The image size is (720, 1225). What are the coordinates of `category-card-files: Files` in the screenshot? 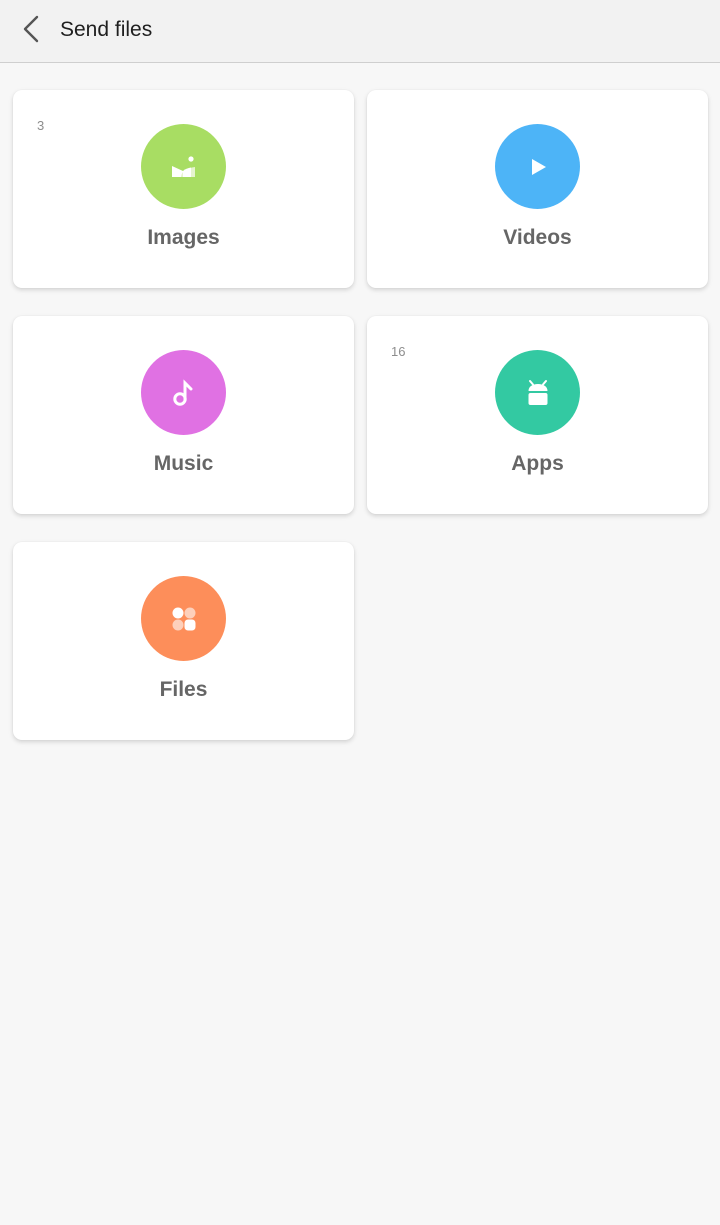 It's located at (183, 641).